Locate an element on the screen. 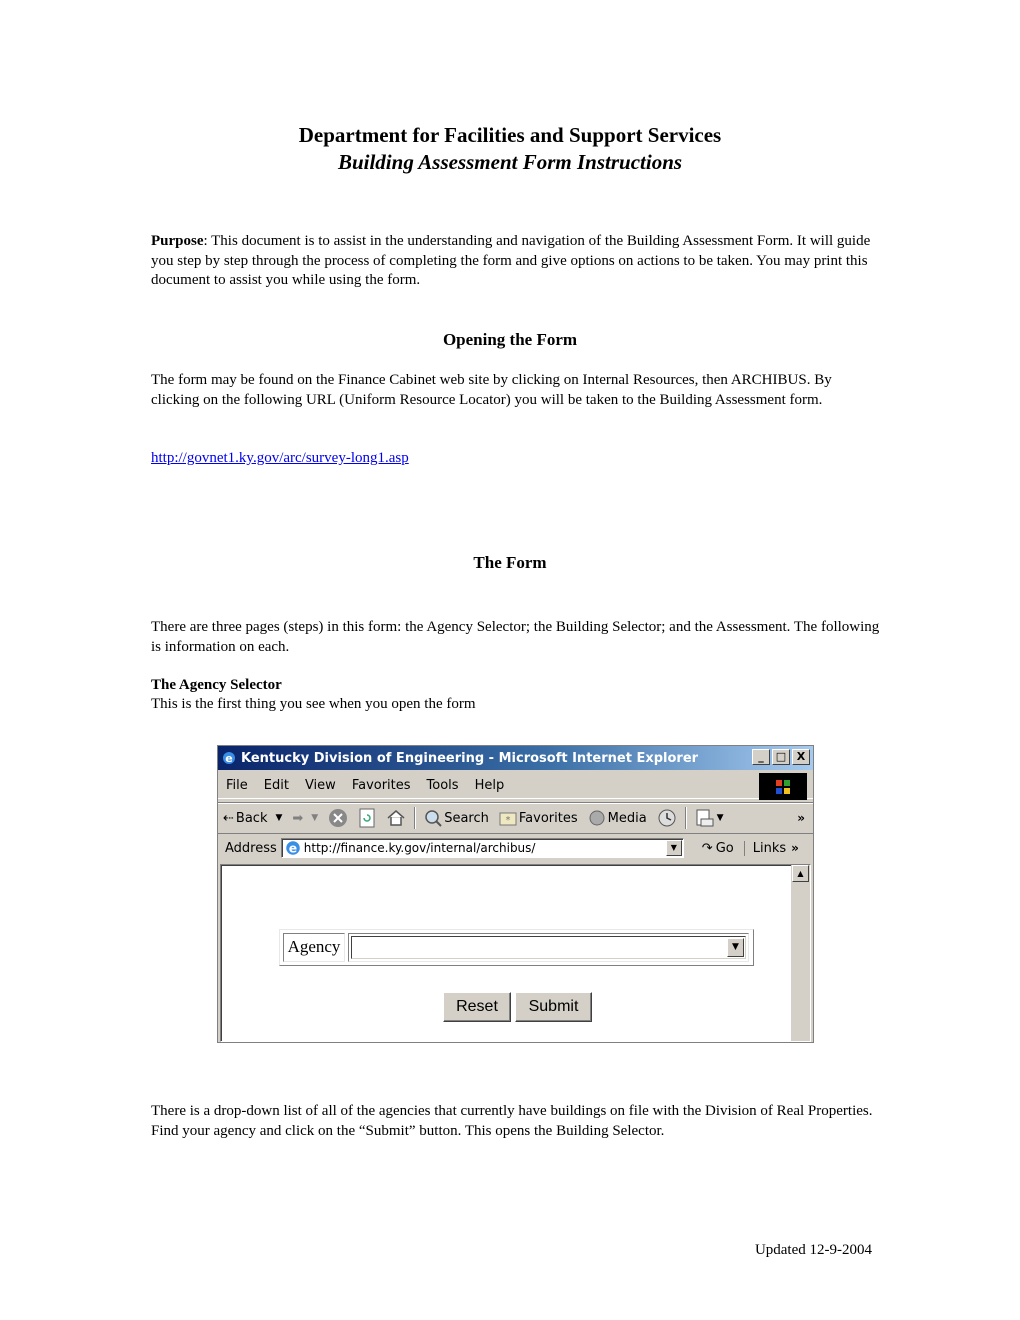 This screenshot has height=1320, width=1020. go-arrow-icon: ↷ is located at coordinates (707, 848).